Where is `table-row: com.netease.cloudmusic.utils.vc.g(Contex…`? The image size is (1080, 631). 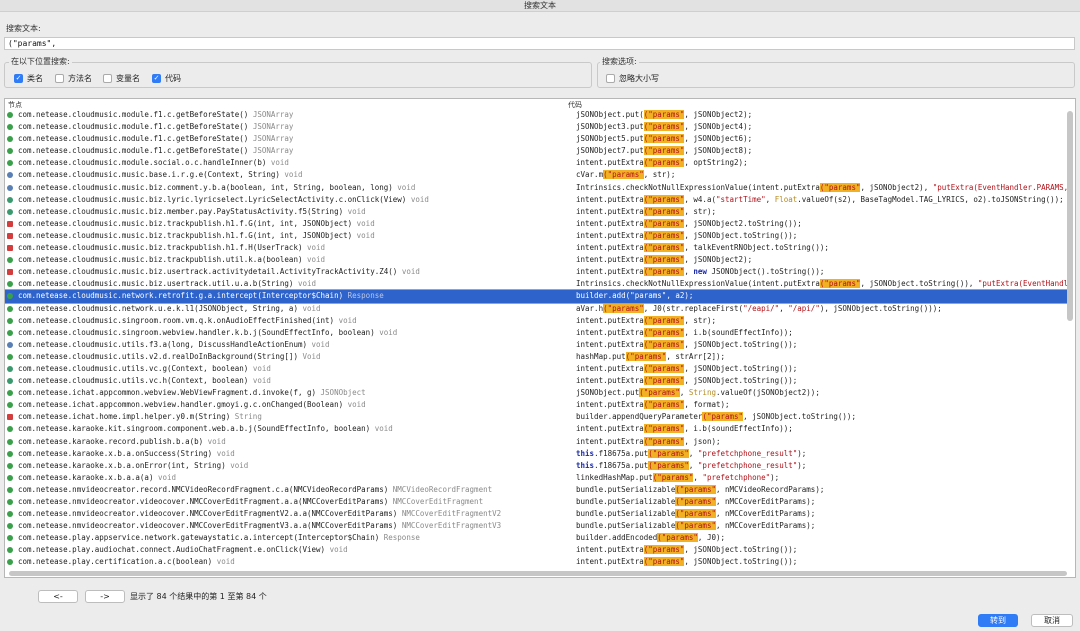
table-row: com.netease.cloudmusic.utils.vc.g(Contex… is located at coordinates (536, 369).